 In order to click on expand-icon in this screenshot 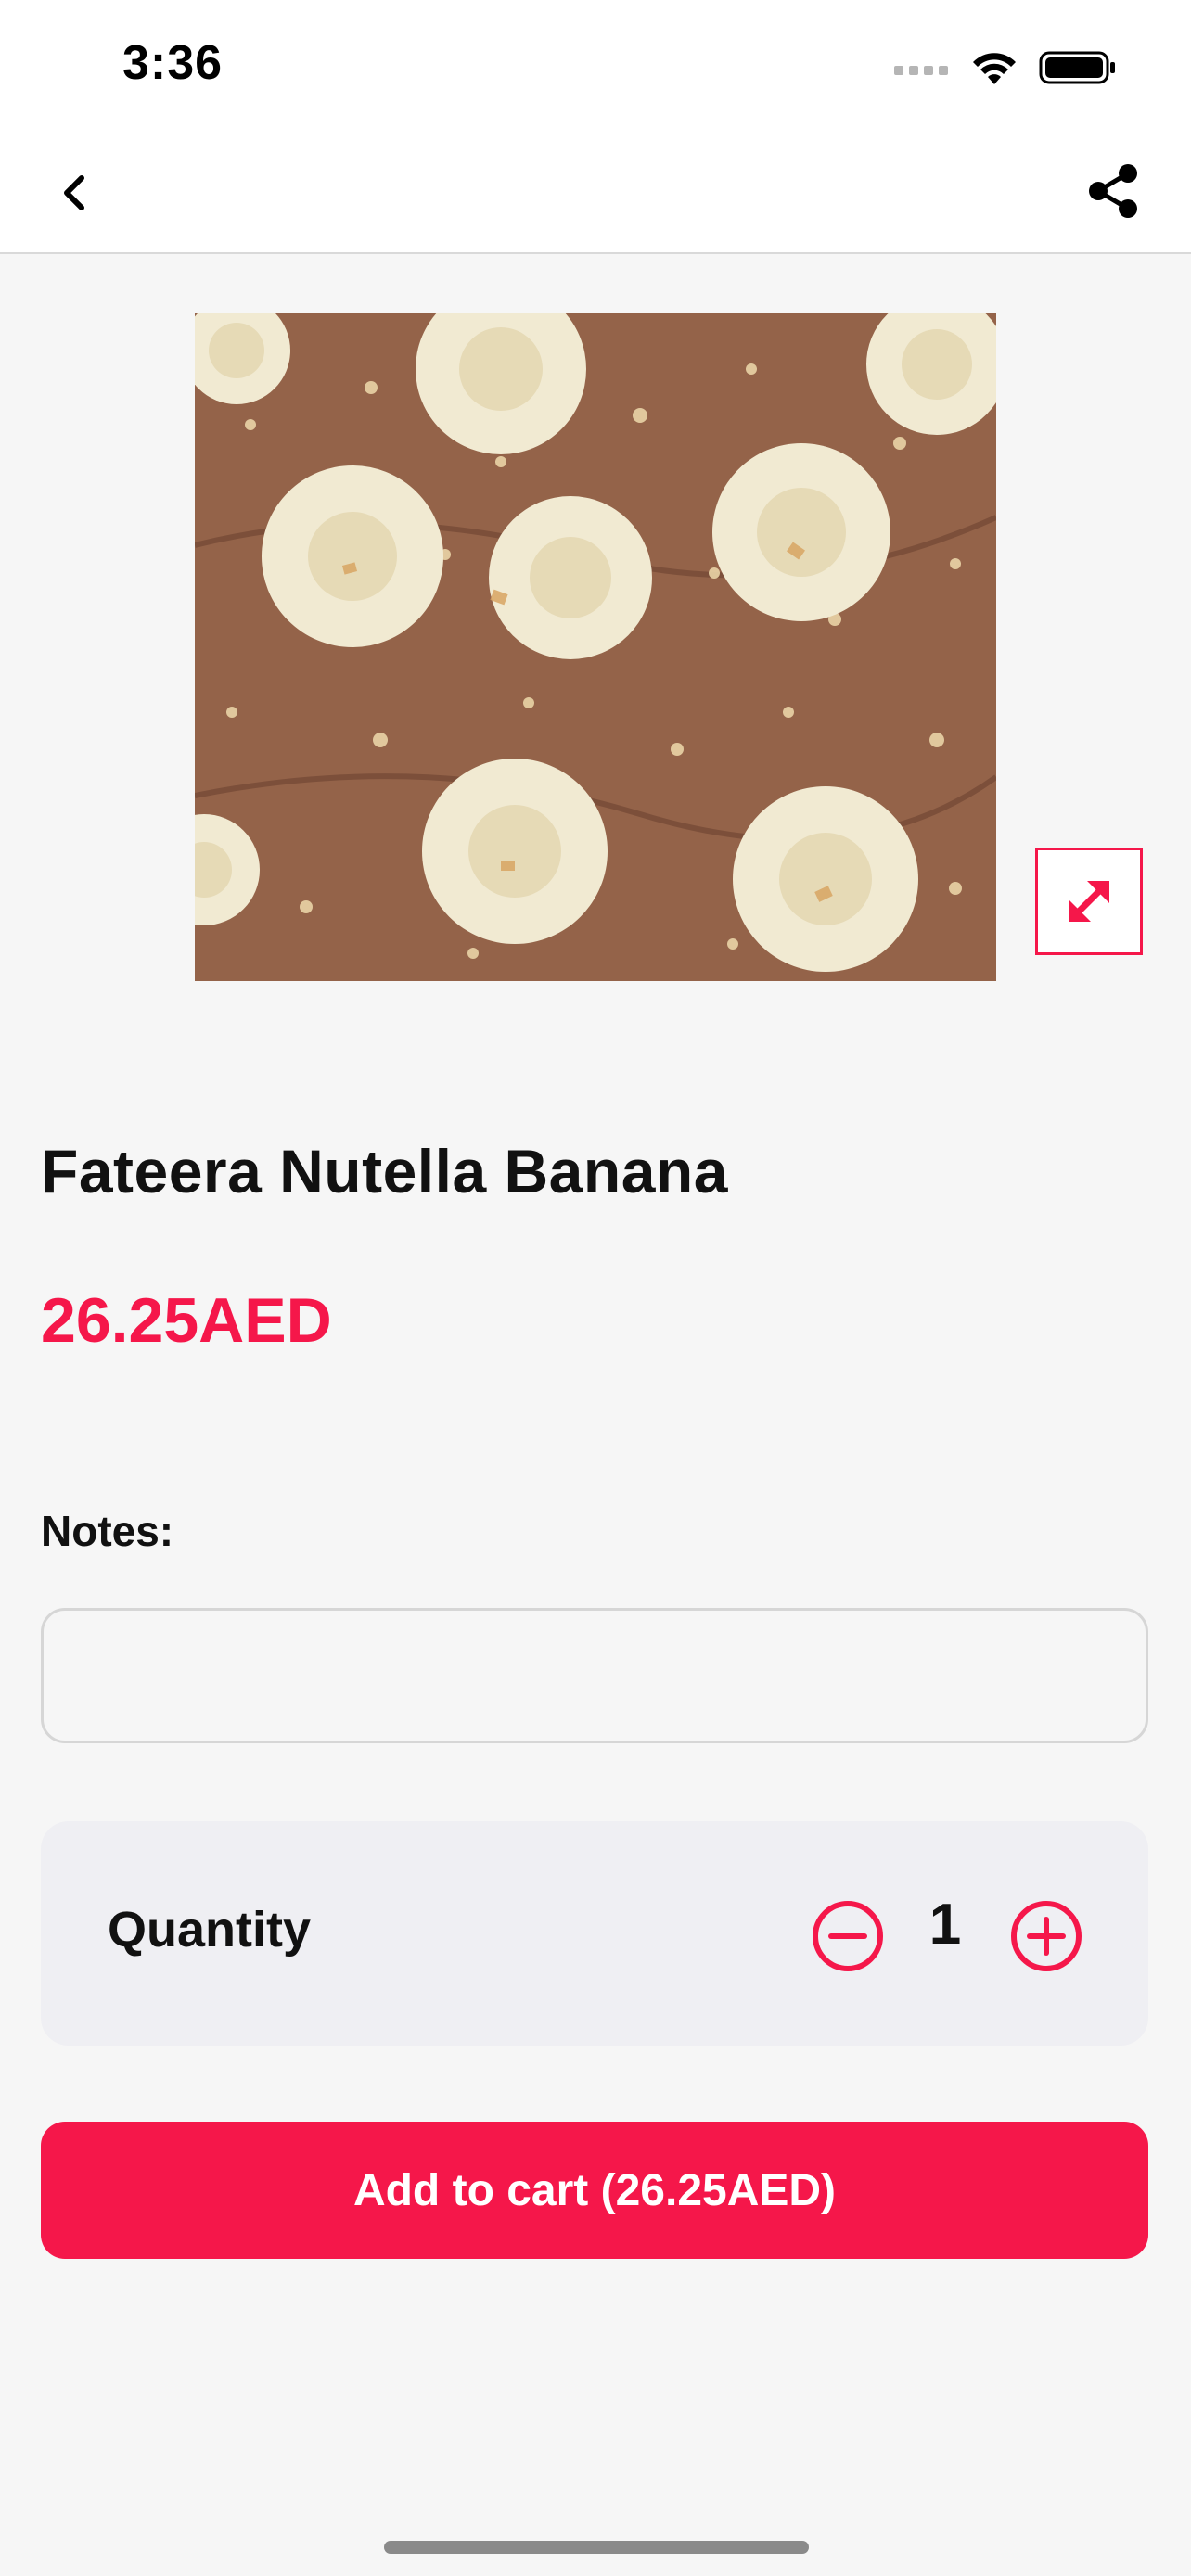, I will do `click(1089, 901)`.